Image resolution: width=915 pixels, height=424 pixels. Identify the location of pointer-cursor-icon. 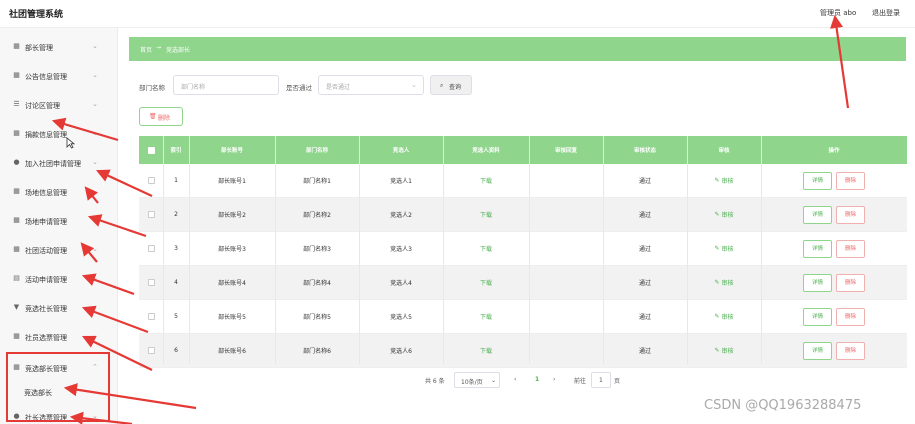
(70, 143).